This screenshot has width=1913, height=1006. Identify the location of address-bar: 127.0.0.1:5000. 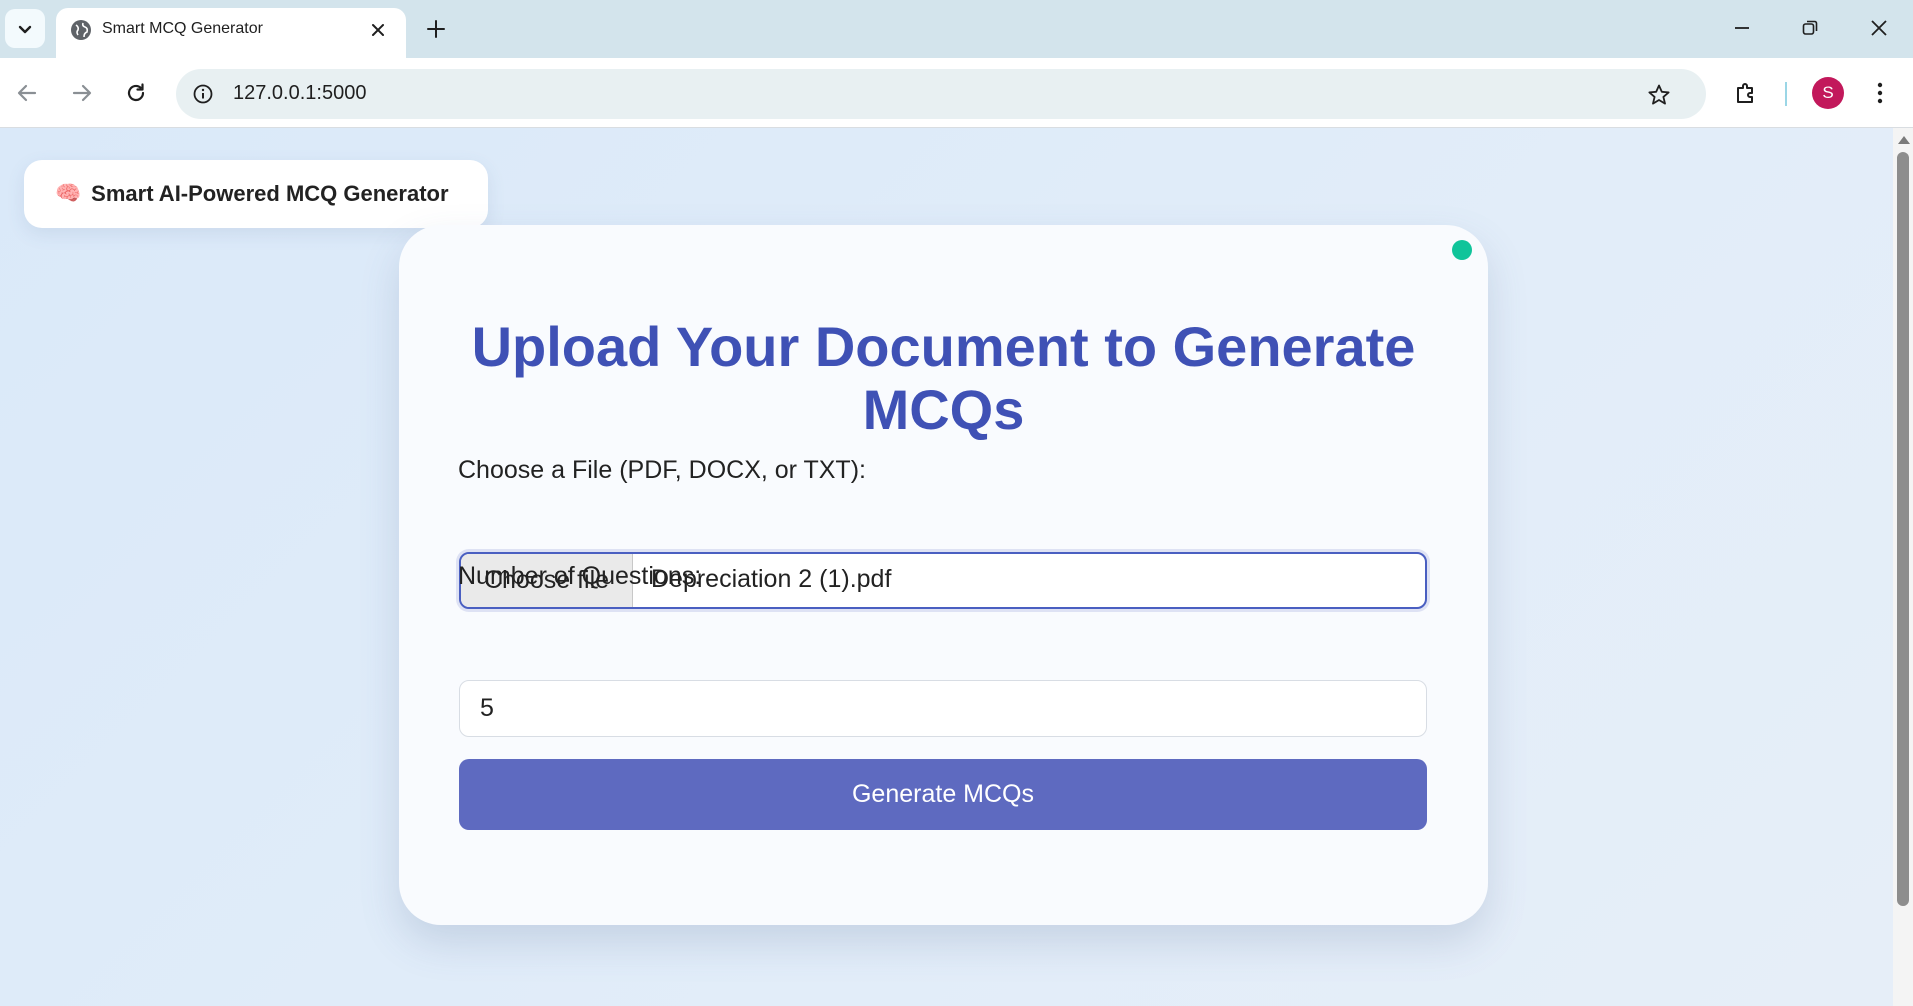
(941, 94).